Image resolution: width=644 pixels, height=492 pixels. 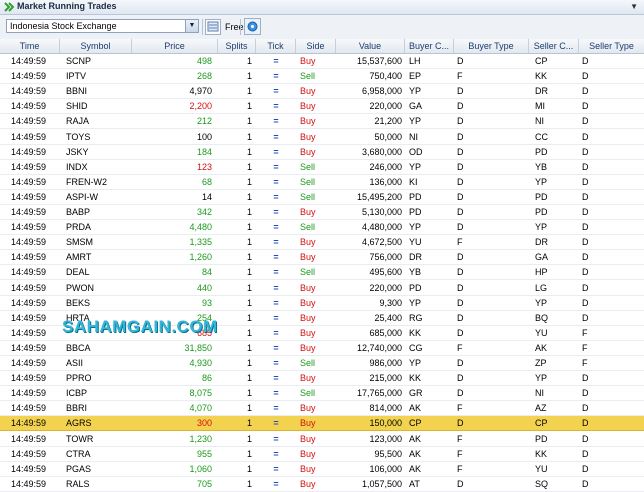 I want to click on cell-seller-type: F, so click(x=585, y=347).